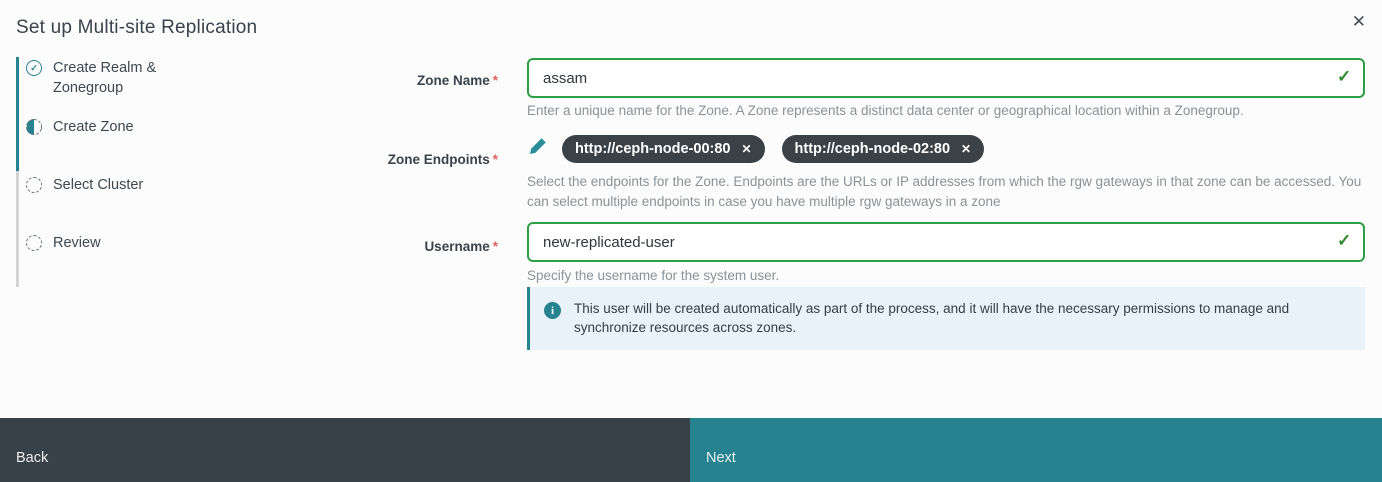 This screenshot has width=1382, height=482. Describe the element at coordinates (946, 242) in the screenshot. I see `username-input` at that location.